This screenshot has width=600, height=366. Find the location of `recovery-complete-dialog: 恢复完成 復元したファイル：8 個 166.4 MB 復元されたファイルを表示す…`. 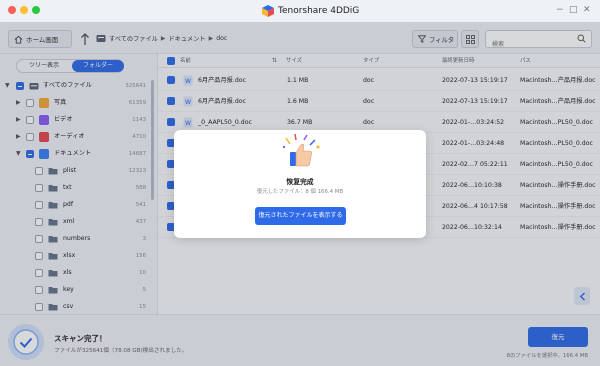

recovery-complete-dialog: 恢复完成 復元したファイル：8 個 166.4 MB 復元されたファイルを表示す… is located at coordinates (300, 184).